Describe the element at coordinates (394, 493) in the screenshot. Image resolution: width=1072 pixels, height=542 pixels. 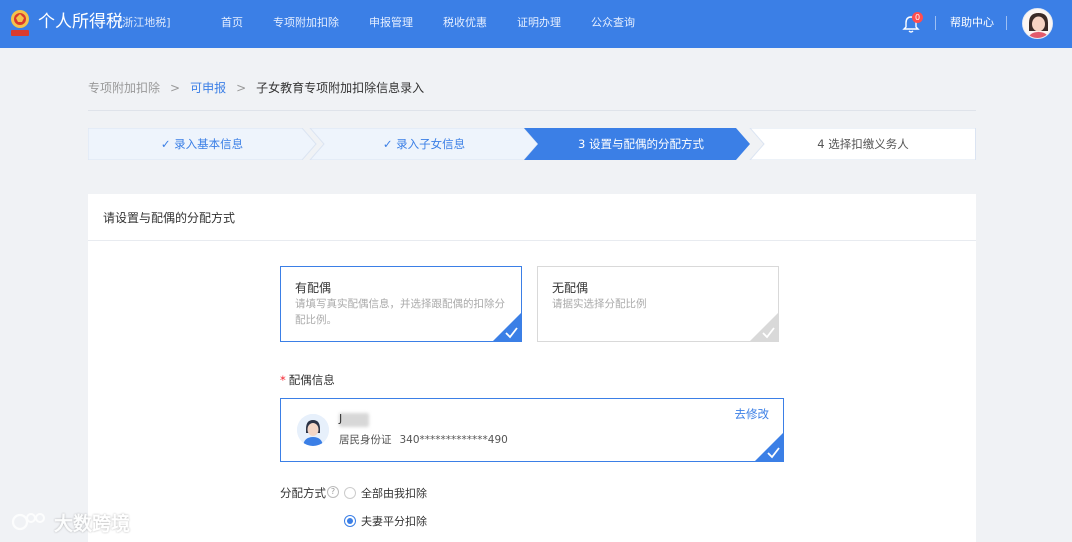
I see `radio-label: 全部由我扣除` at that location.